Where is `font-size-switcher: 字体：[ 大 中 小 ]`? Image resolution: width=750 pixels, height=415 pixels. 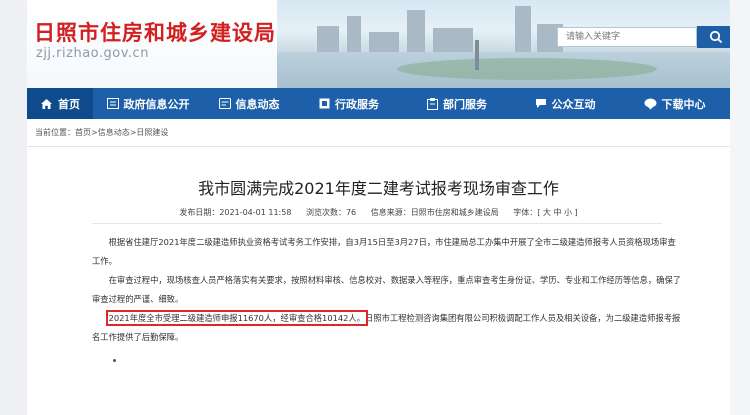 font-size-switcher: 字体：[ 大 中 小 ] is located at coordinates (545, 212).